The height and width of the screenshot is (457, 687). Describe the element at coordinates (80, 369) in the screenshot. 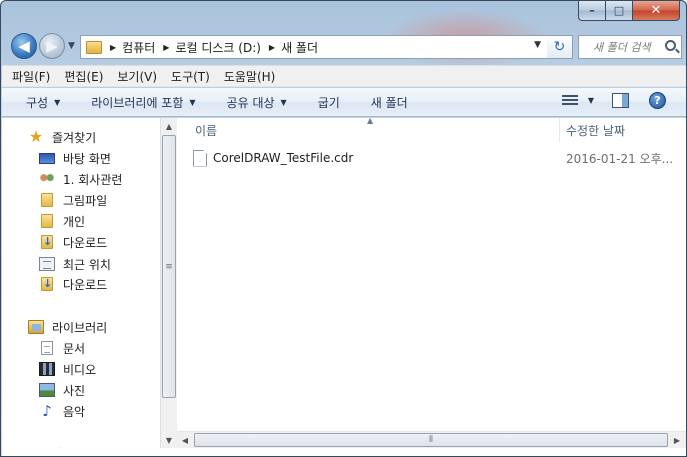

I see `sidebar-item-label: 비디오` at that location.